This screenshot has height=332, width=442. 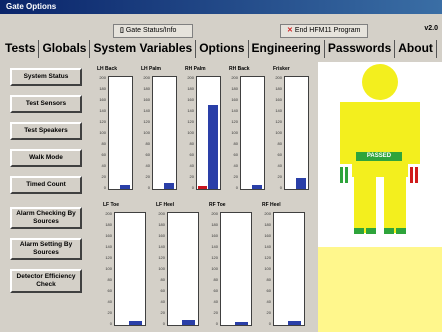 What do you see at coordinates (111, 205) in the screenshot?
I see `gauge-label: LF Toe` at bounding box center [111, 205].